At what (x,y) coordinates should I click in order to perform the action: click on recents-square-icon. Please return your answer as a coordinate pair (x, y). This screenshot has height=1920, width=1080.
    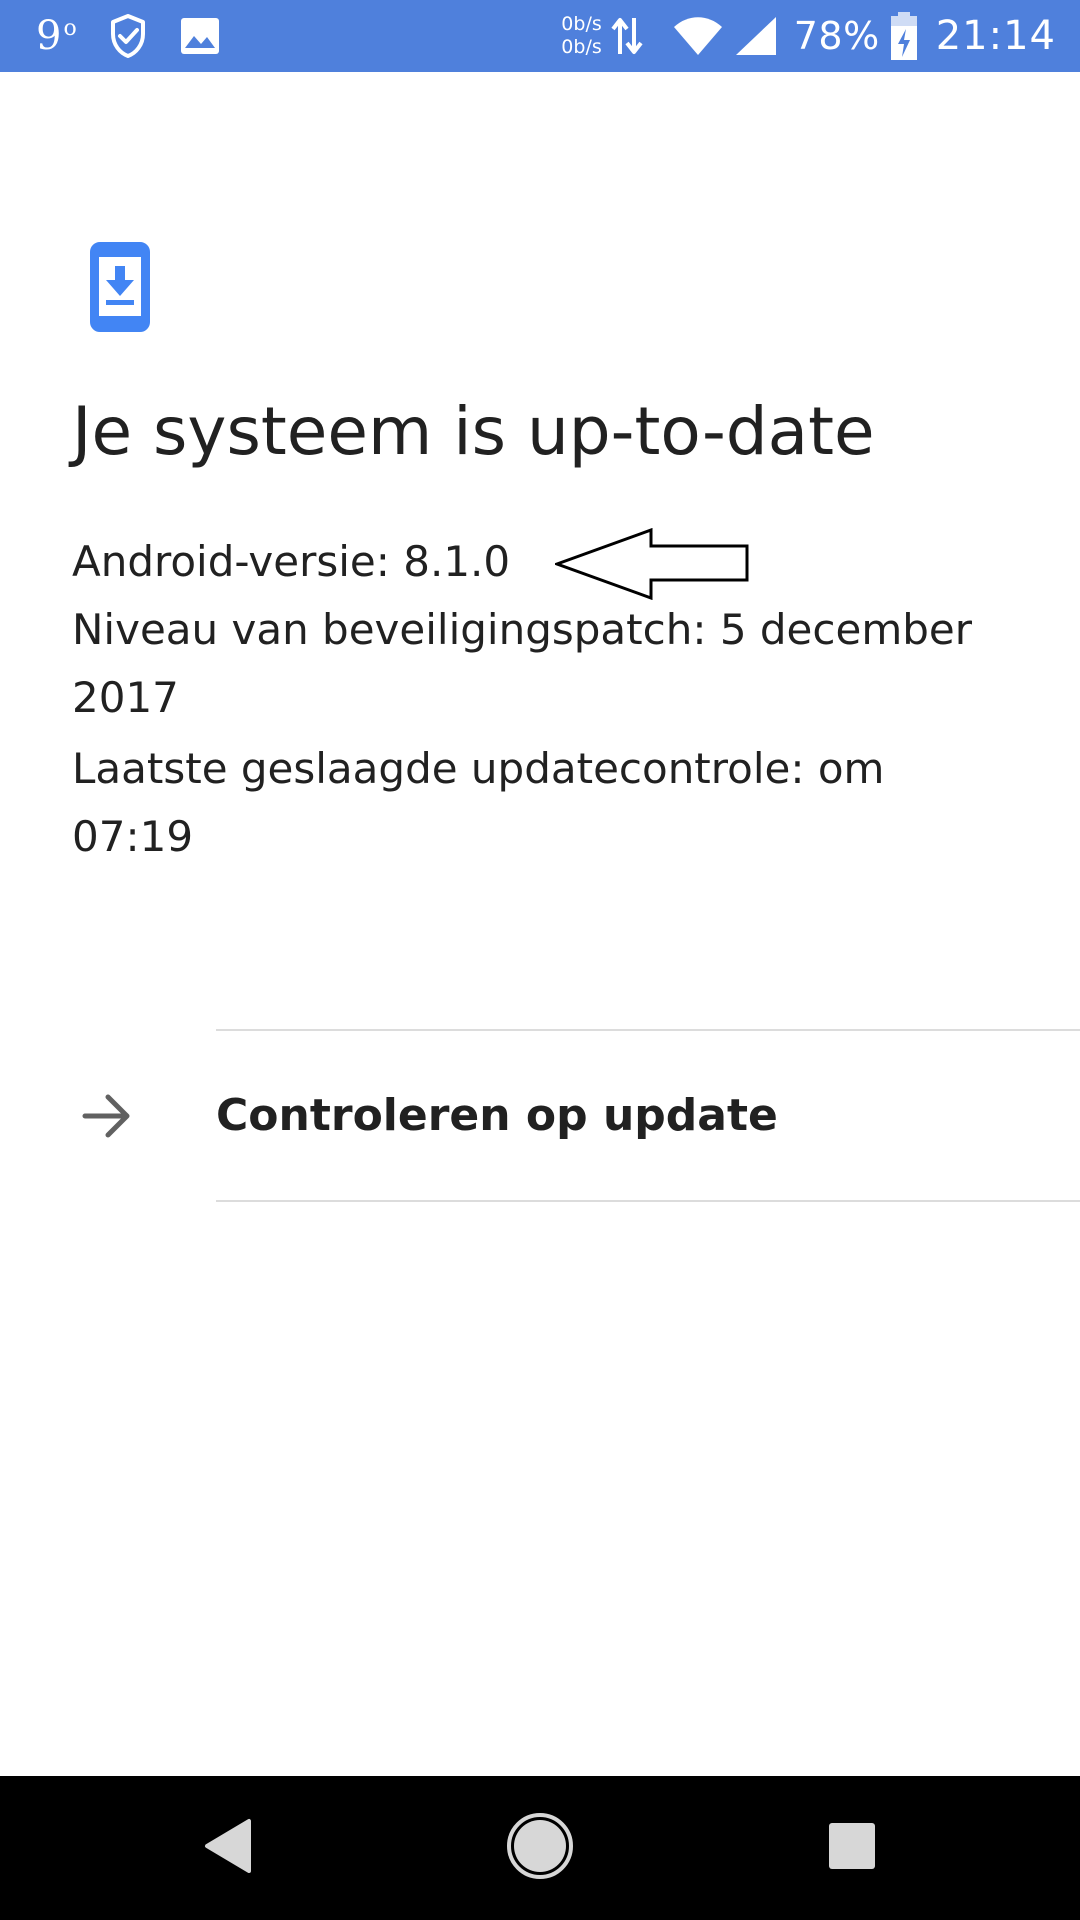
    Looking at the image, I should click on (852, 1848).